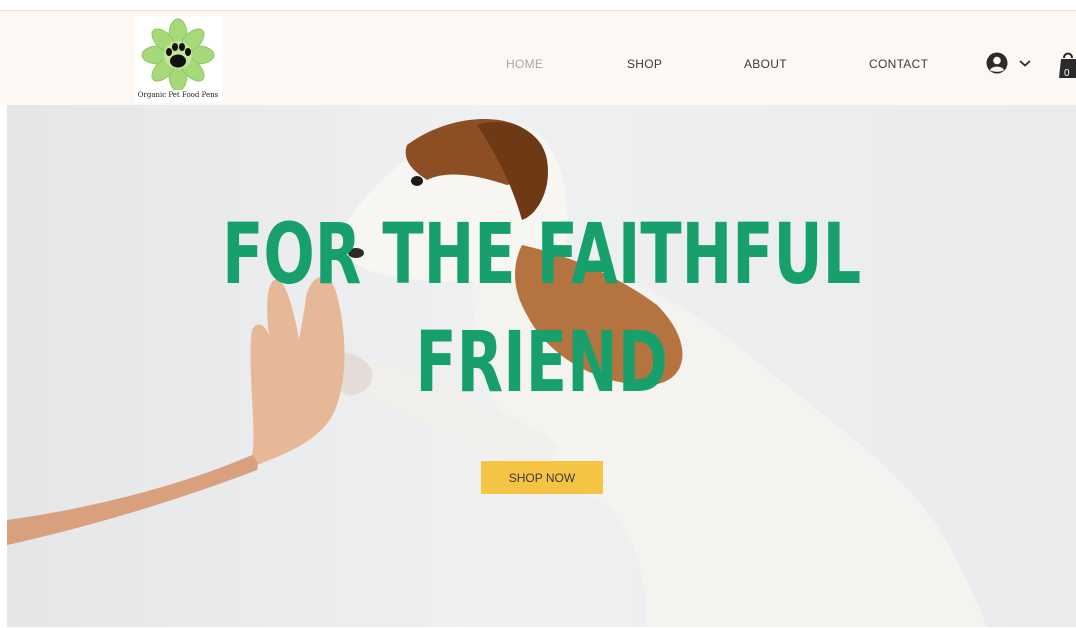  What do you see at coordinates (1067, 73) in the screenshot?
I see `cart-count: 0` at bounding box center [1067, 73].